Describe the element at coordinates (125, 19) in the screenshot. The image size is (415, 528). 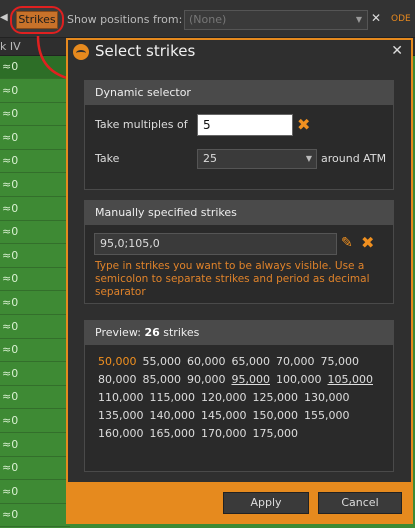
I see `show-positions-label: Show positions from:` at that location.